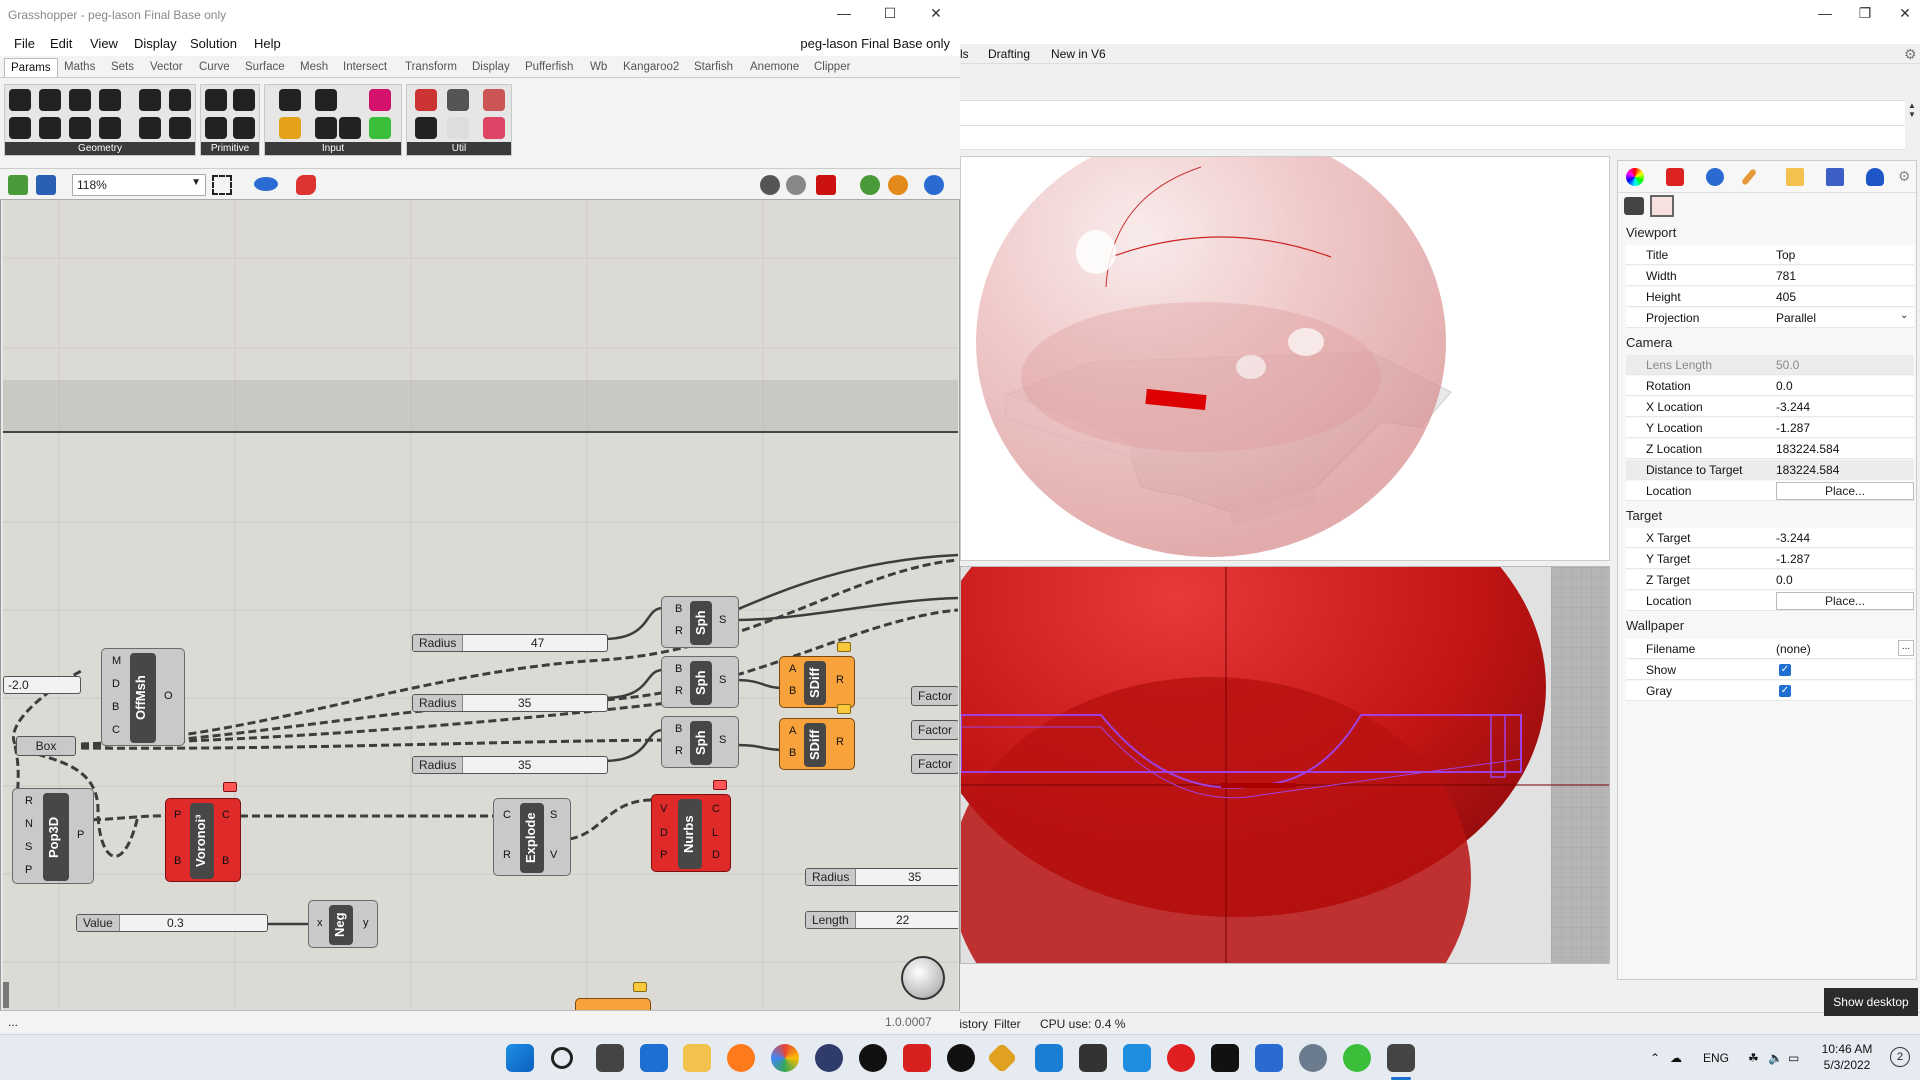  What do you see at coordinates (873, 1058) in the screenshot?
I see `unreal-engine-icon` at bounding box center [873, 1058].